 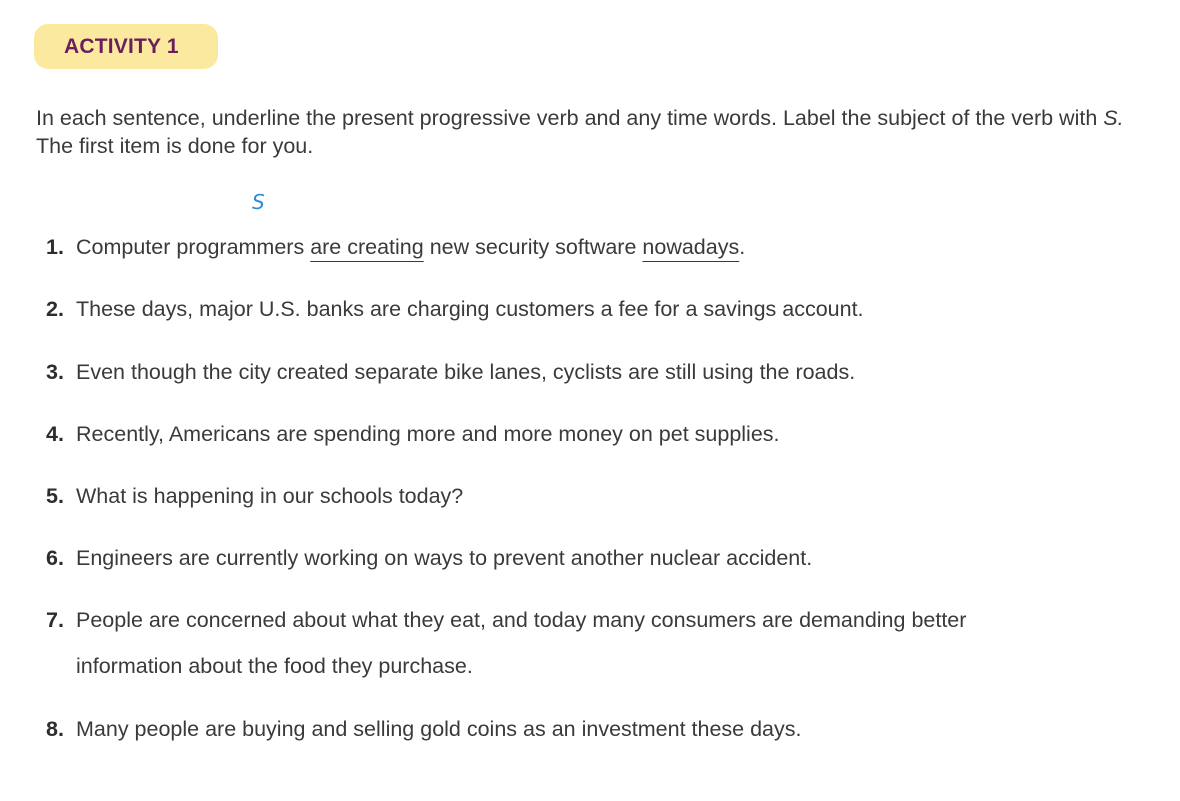 What do you see at coordinates (55, 620) in the screenshot?
I see `item-number: 7.` at bounding box center [55, 620].